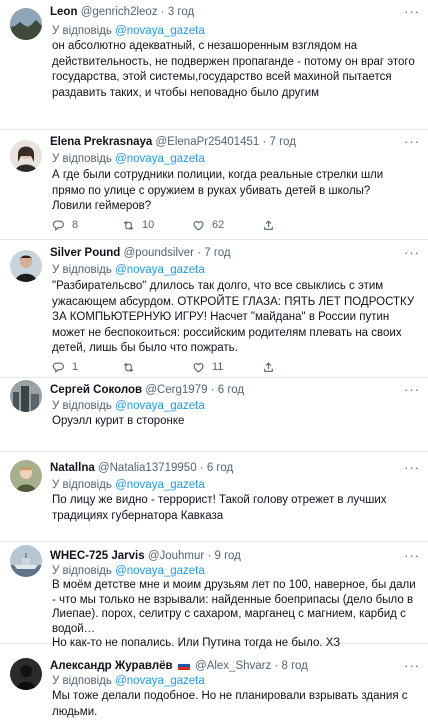 The image size is (428, 724). What do you see at coordinates (148, 225) in the screenshot?
I see `retweet-count: 10` at bounding box center [148, 225].